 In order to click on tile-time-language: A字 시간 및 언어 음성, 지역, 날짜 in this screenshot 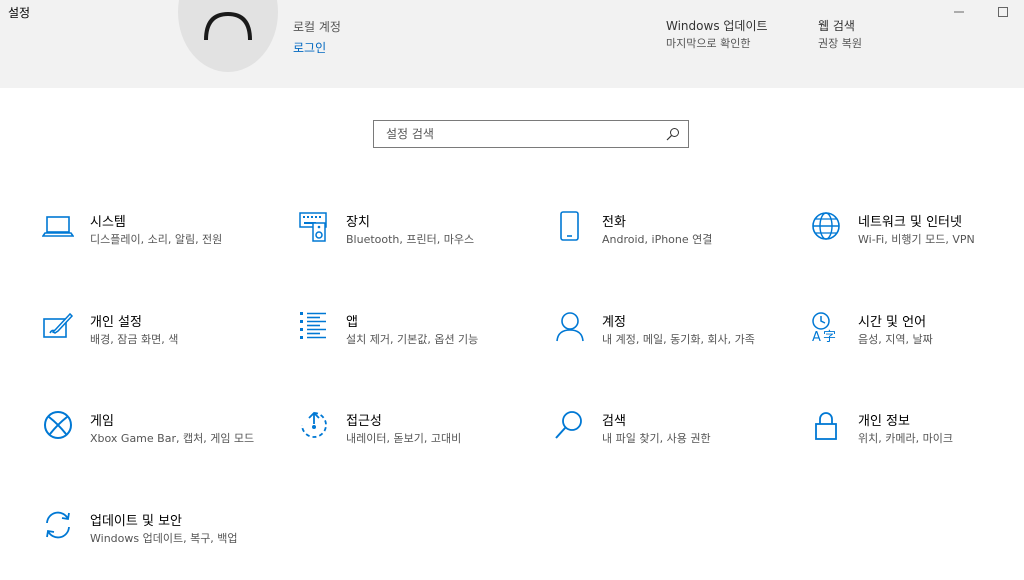, I will do `click(917, 346)`.